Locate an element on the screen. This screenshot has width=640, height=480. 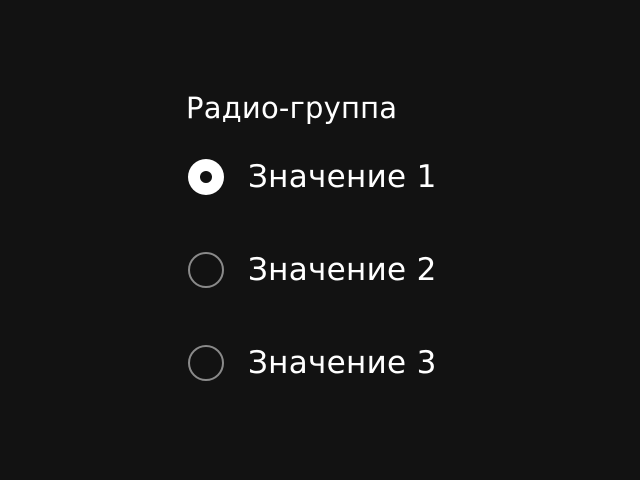
radio-group-label: Радио-группа is located at coordinates (292, 108).